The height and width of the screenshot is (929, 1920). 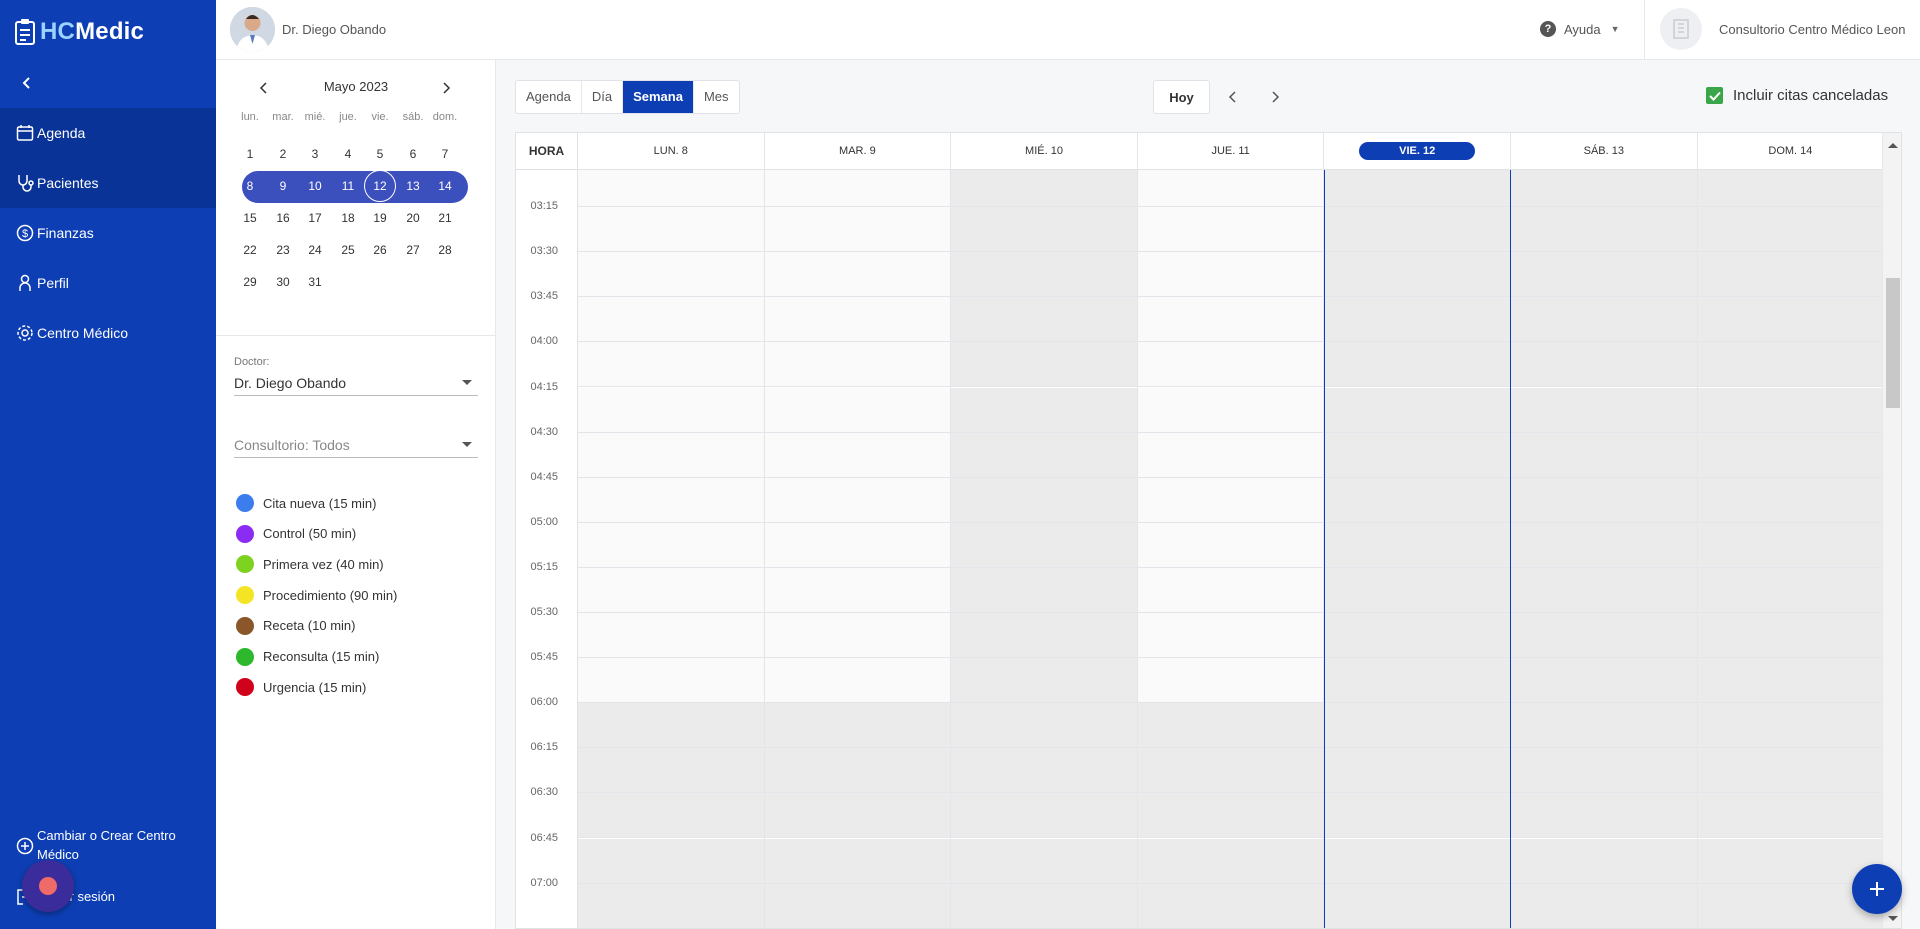 What do you see at coordinates (1604, 151) in the screenshot?
I see `day-column-header: SÁB. 13` at bounding box center [1604, 151].